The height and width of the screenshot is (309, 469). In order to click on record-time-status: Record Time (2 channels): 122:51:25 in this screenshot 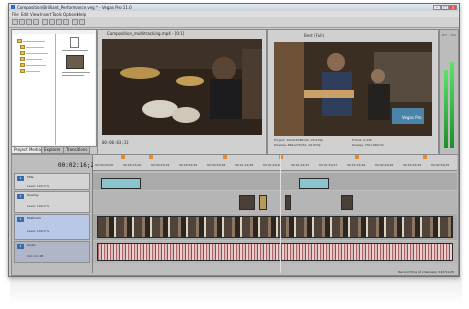, I will do `click(426, 272)`.